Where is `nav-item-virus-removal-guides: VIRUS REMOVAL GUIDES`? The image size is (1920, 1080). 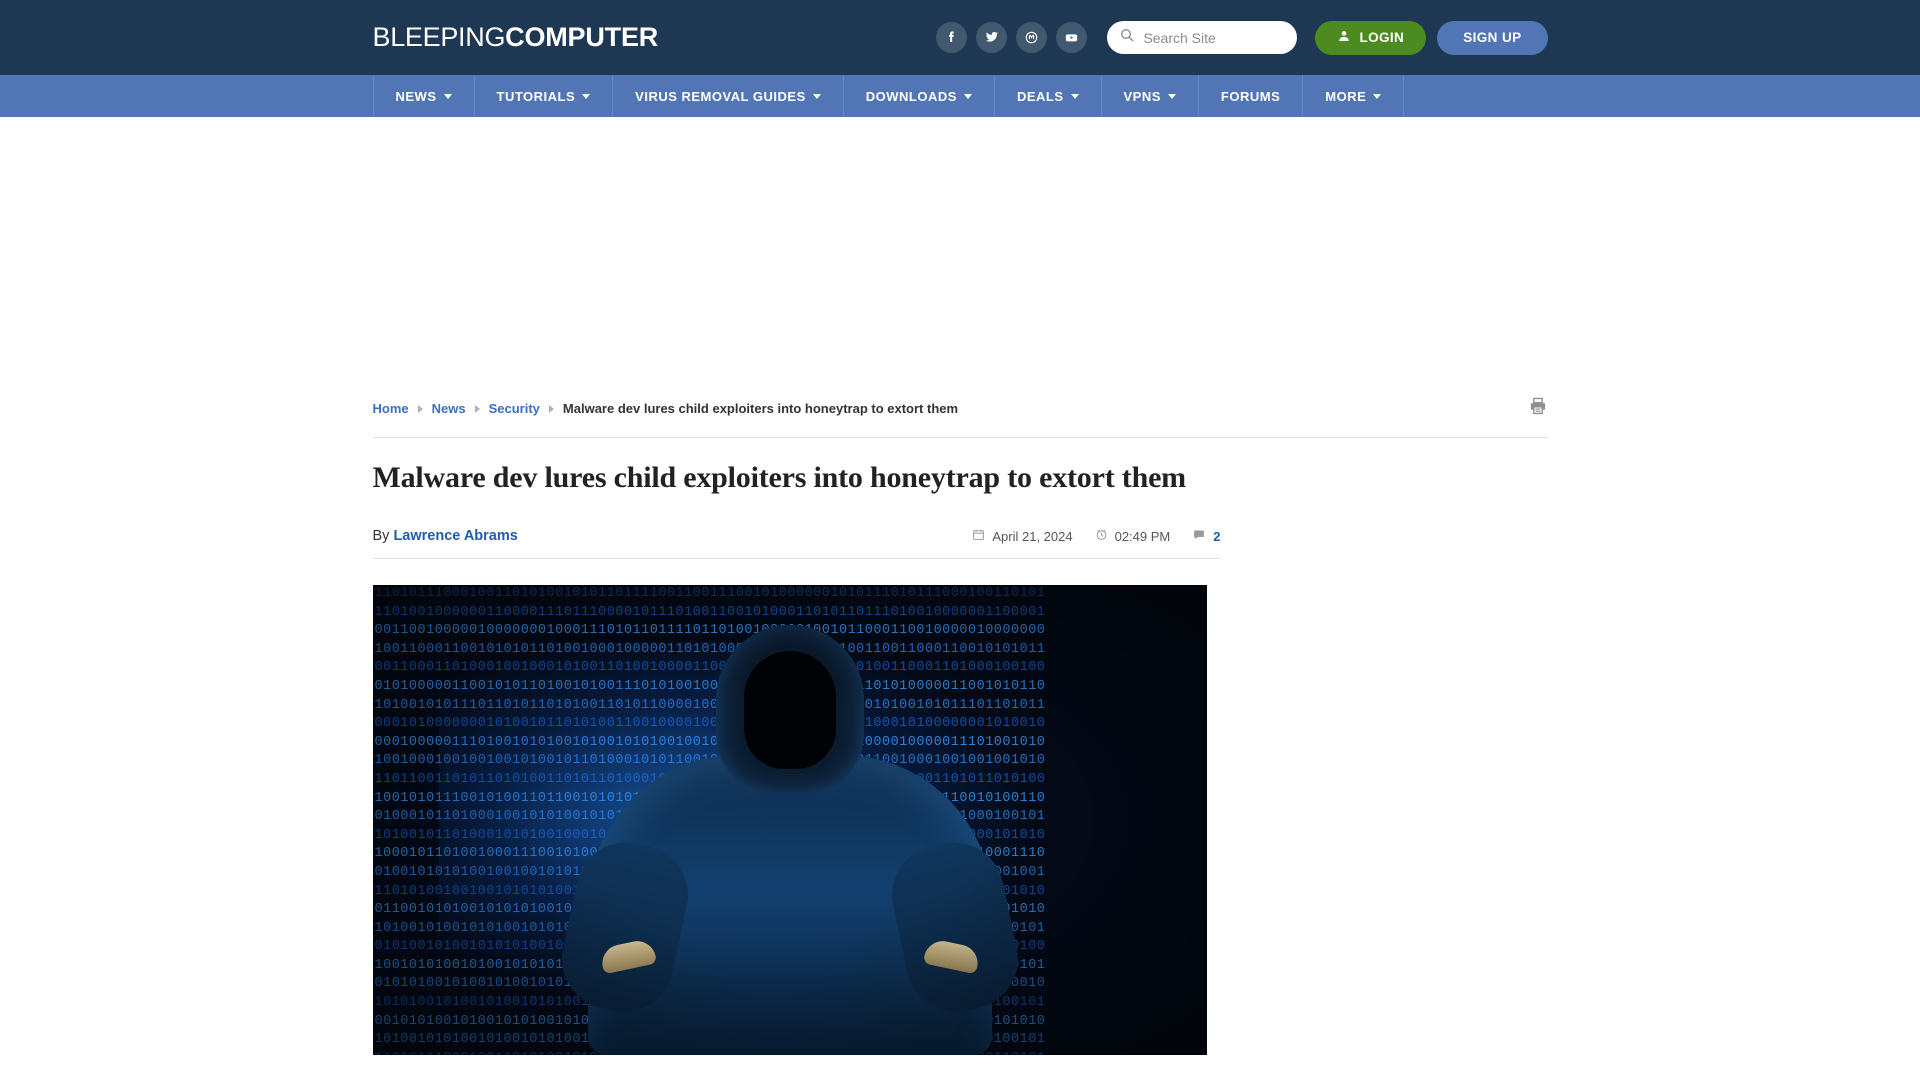
nav-item-virus-removal-guides: VIRUS REMOVAL GUIDES is located at coordinates (728, 96).